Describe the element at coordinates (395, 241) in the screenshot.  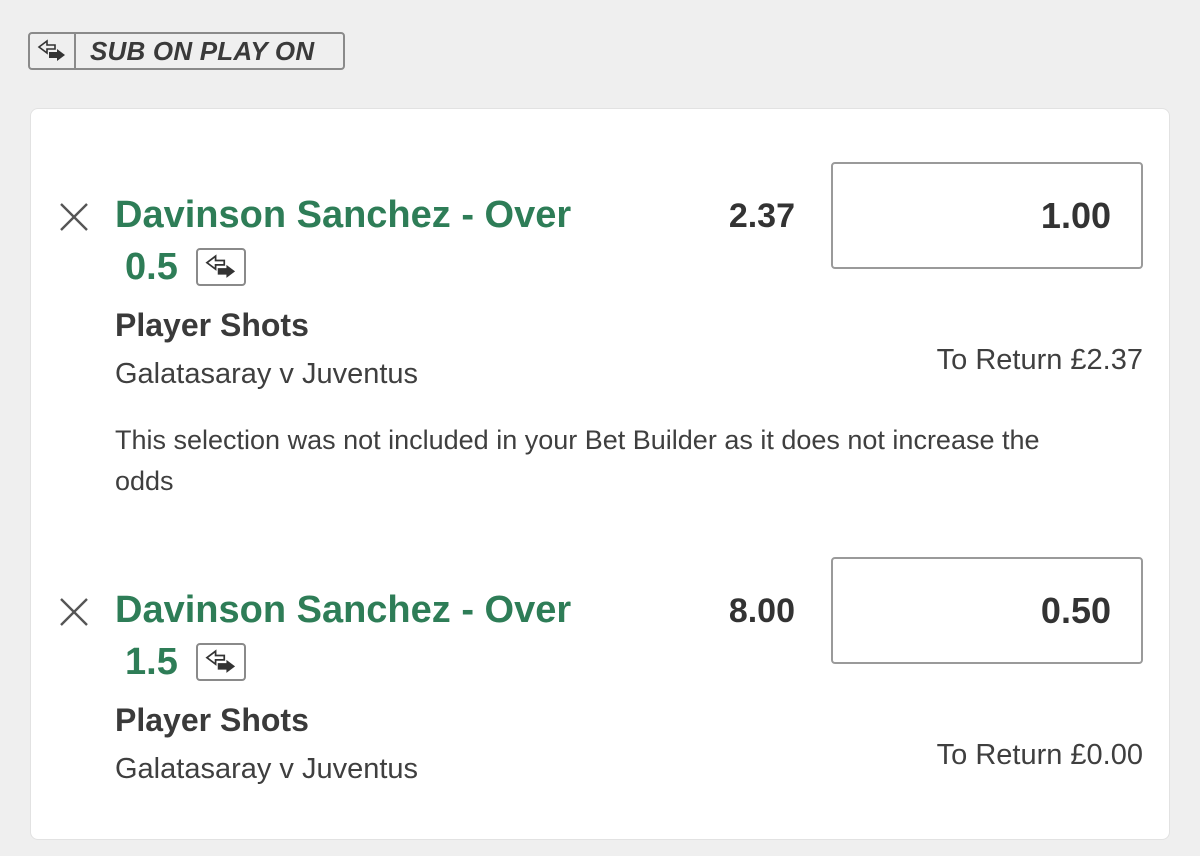
I see `selection-title: Davinson Sanchez - Over 0.5` at that location.